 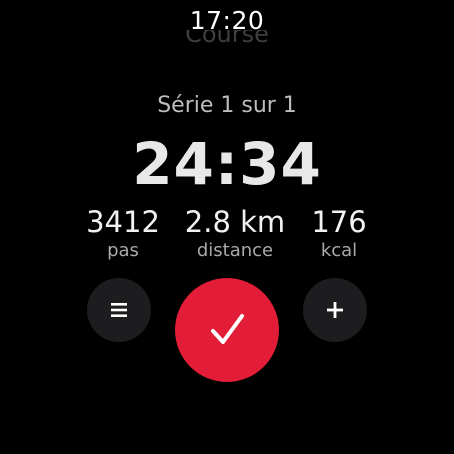 What do you see at coordinates (339, 250) in the screenshot?
I see `stat-calories-label: kcal` at bounding box center [339, 250].